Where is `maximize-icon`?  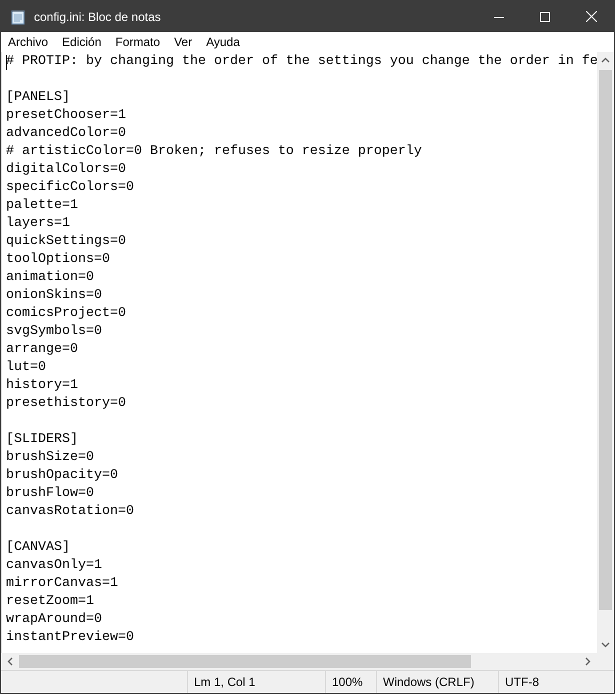
maximize-icon is located at coordinates (545, 17).